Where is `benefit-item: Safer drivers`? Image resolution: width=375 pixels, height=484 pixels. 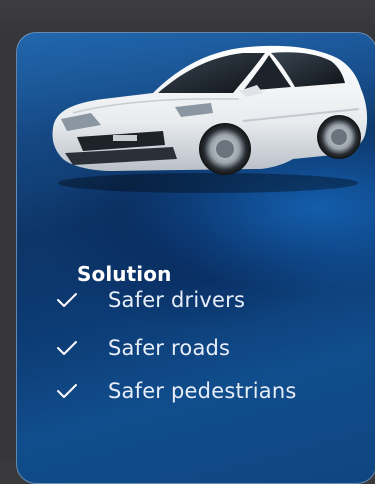 benefit-item: Safer drivers is located at coordinates (150, 300).